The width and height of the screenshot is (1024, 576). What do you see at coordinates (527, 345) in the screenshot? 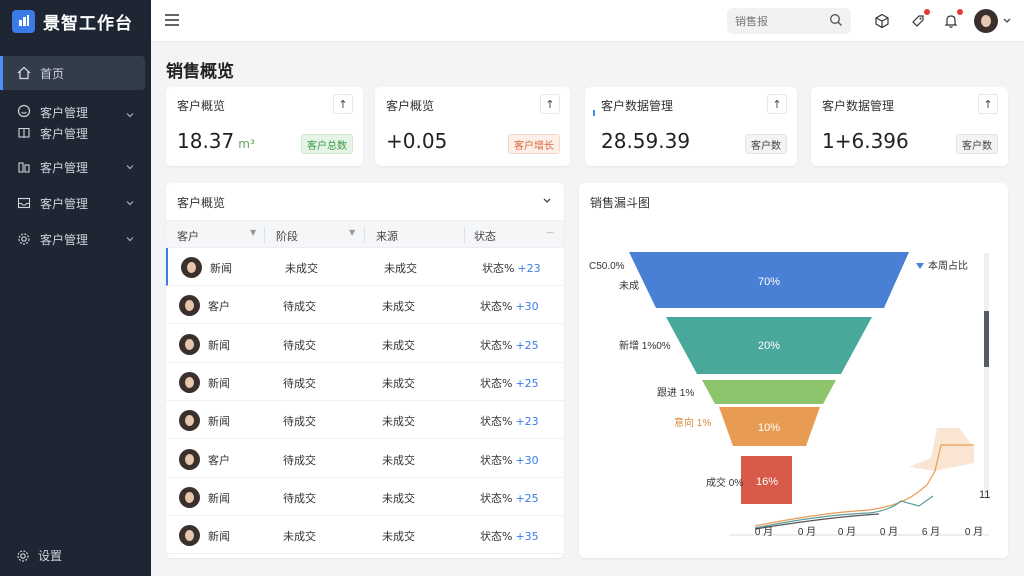
I see `change-value: +25` at bounding box center [527, 345].